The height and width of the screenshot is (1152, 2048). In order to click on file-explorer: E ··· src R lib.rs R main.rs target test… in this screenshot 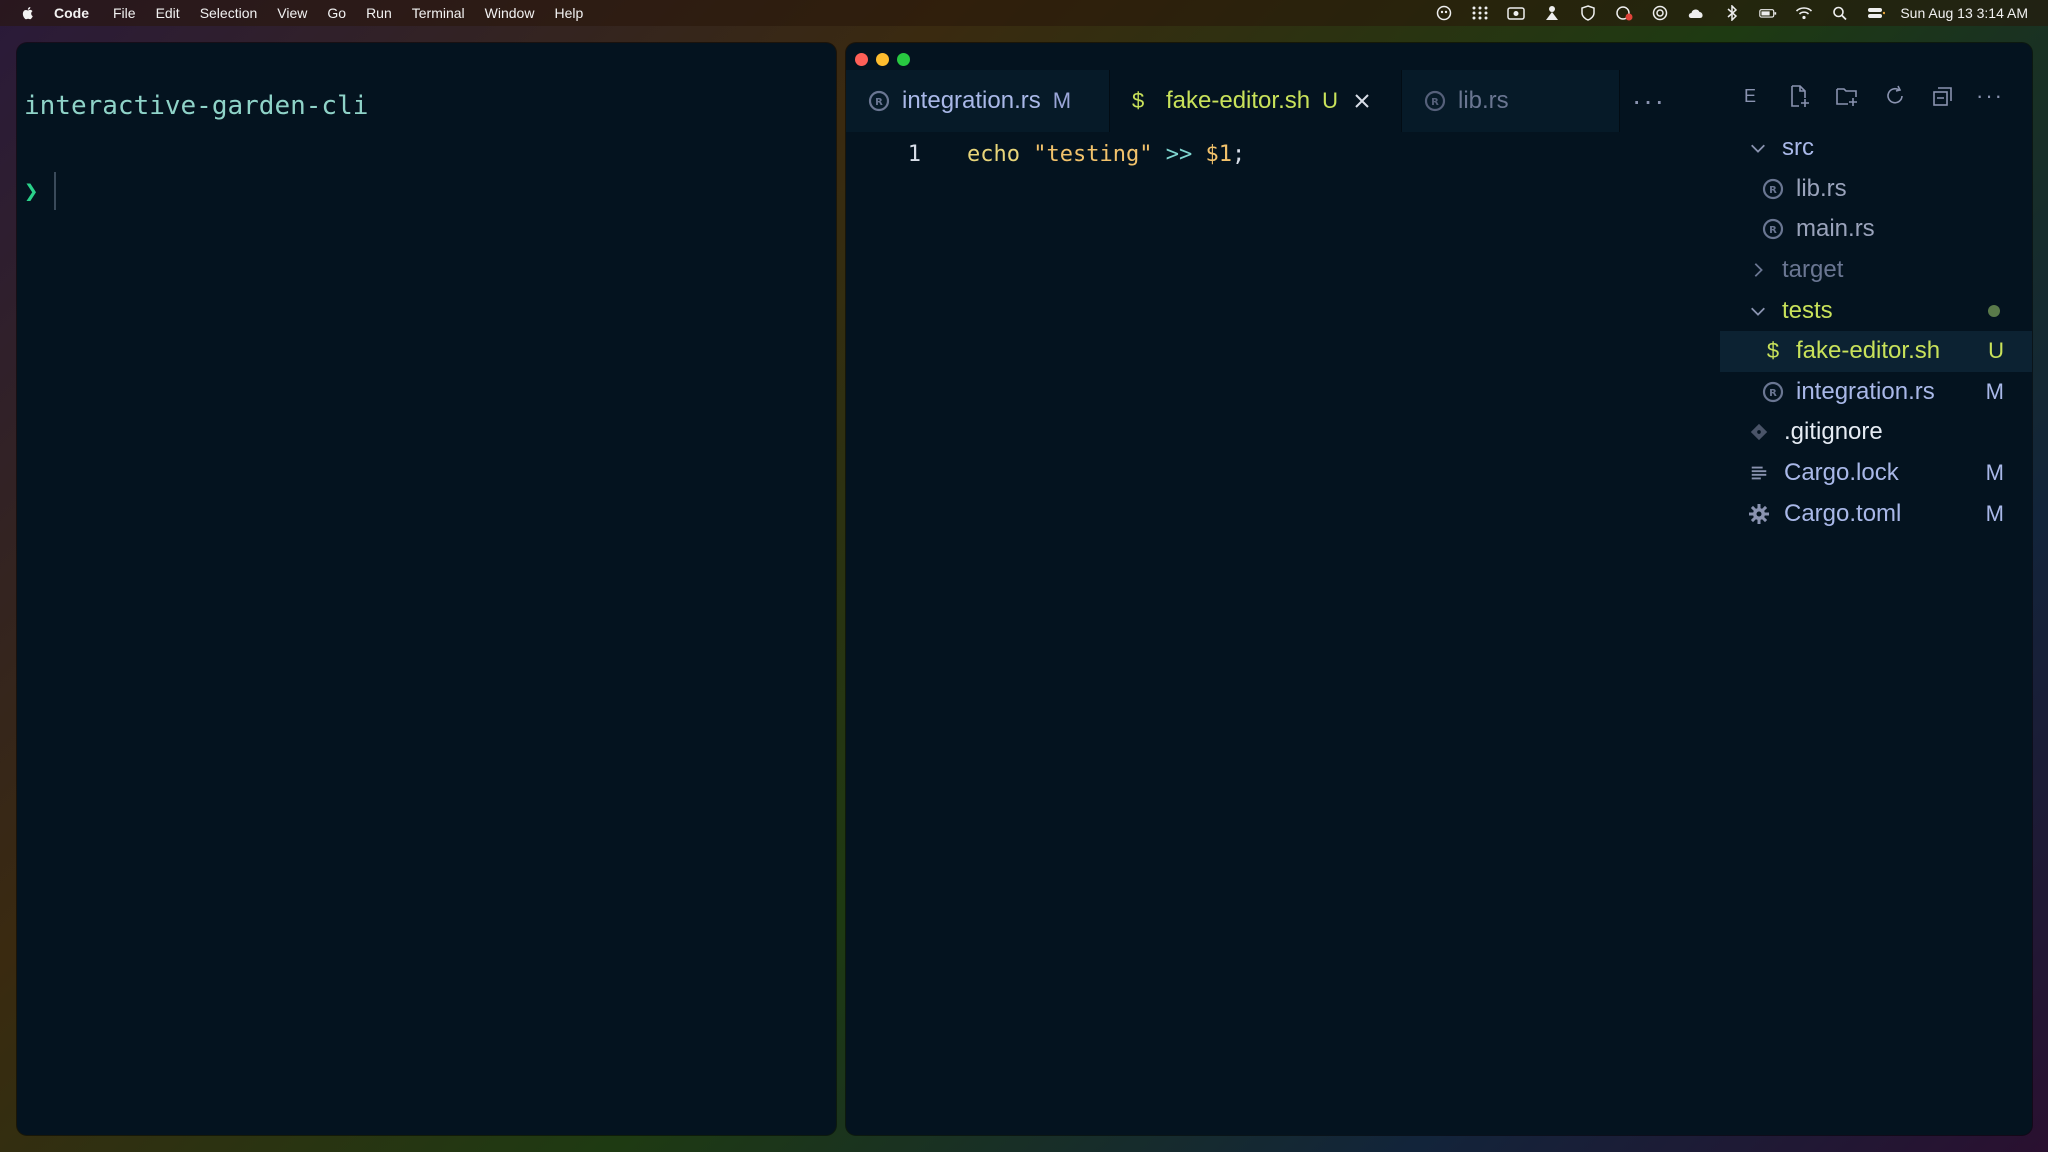, I will do `click(1876, 602)`.